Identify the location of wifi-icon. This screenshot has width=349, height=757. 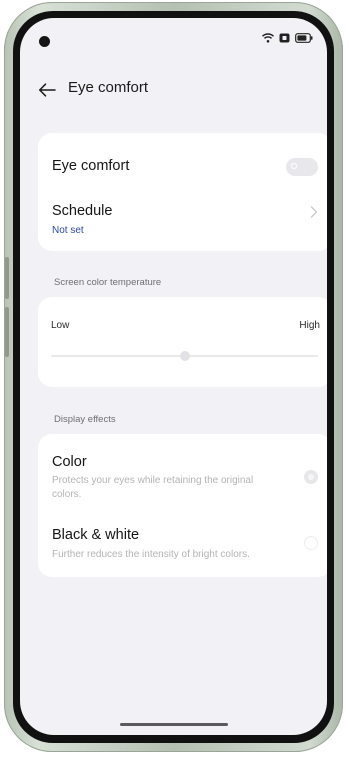
(268, 38).